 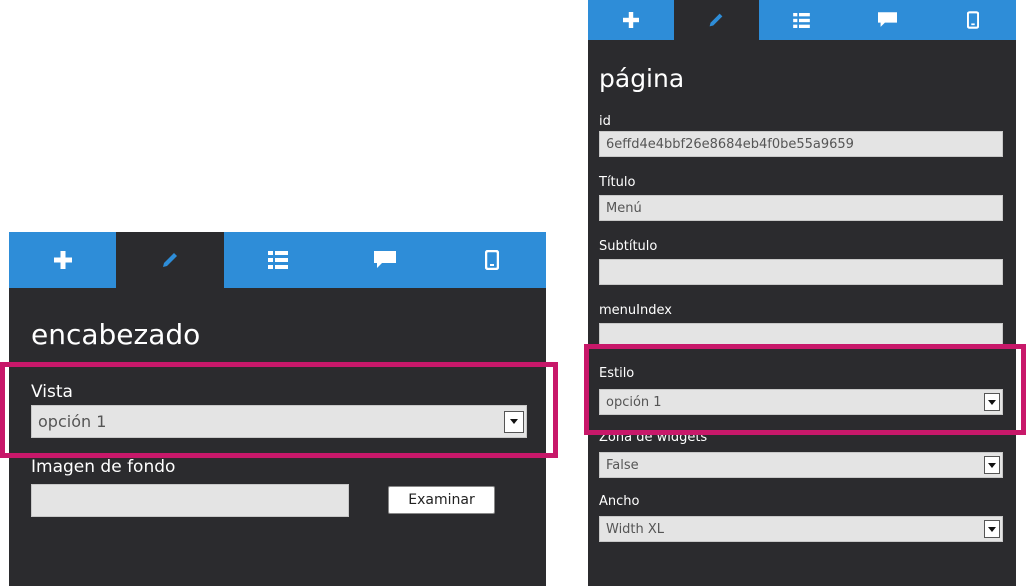 I want to click on titulo-label: Título, so click(x=617, y=182).